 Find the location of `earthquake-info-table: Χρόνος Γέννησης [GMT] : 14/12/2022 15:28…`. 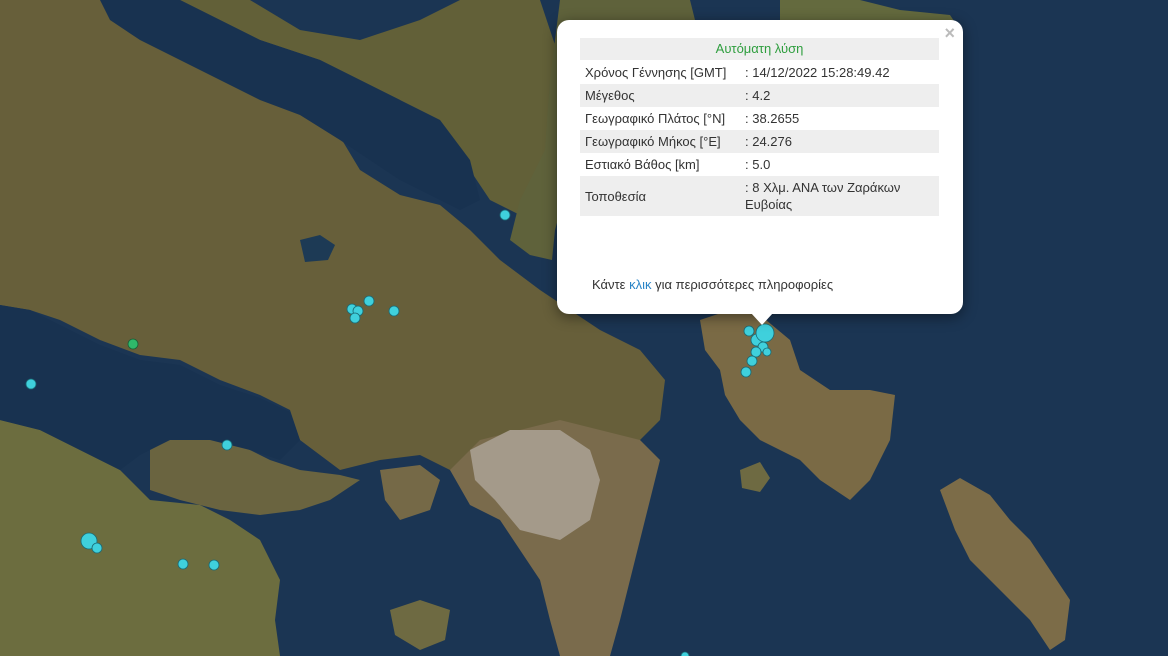

earthquake-info-table: Χρόνος Γέννησης [GMT] : 14/12/2022 15:28… is located at coordinates (759, 138).